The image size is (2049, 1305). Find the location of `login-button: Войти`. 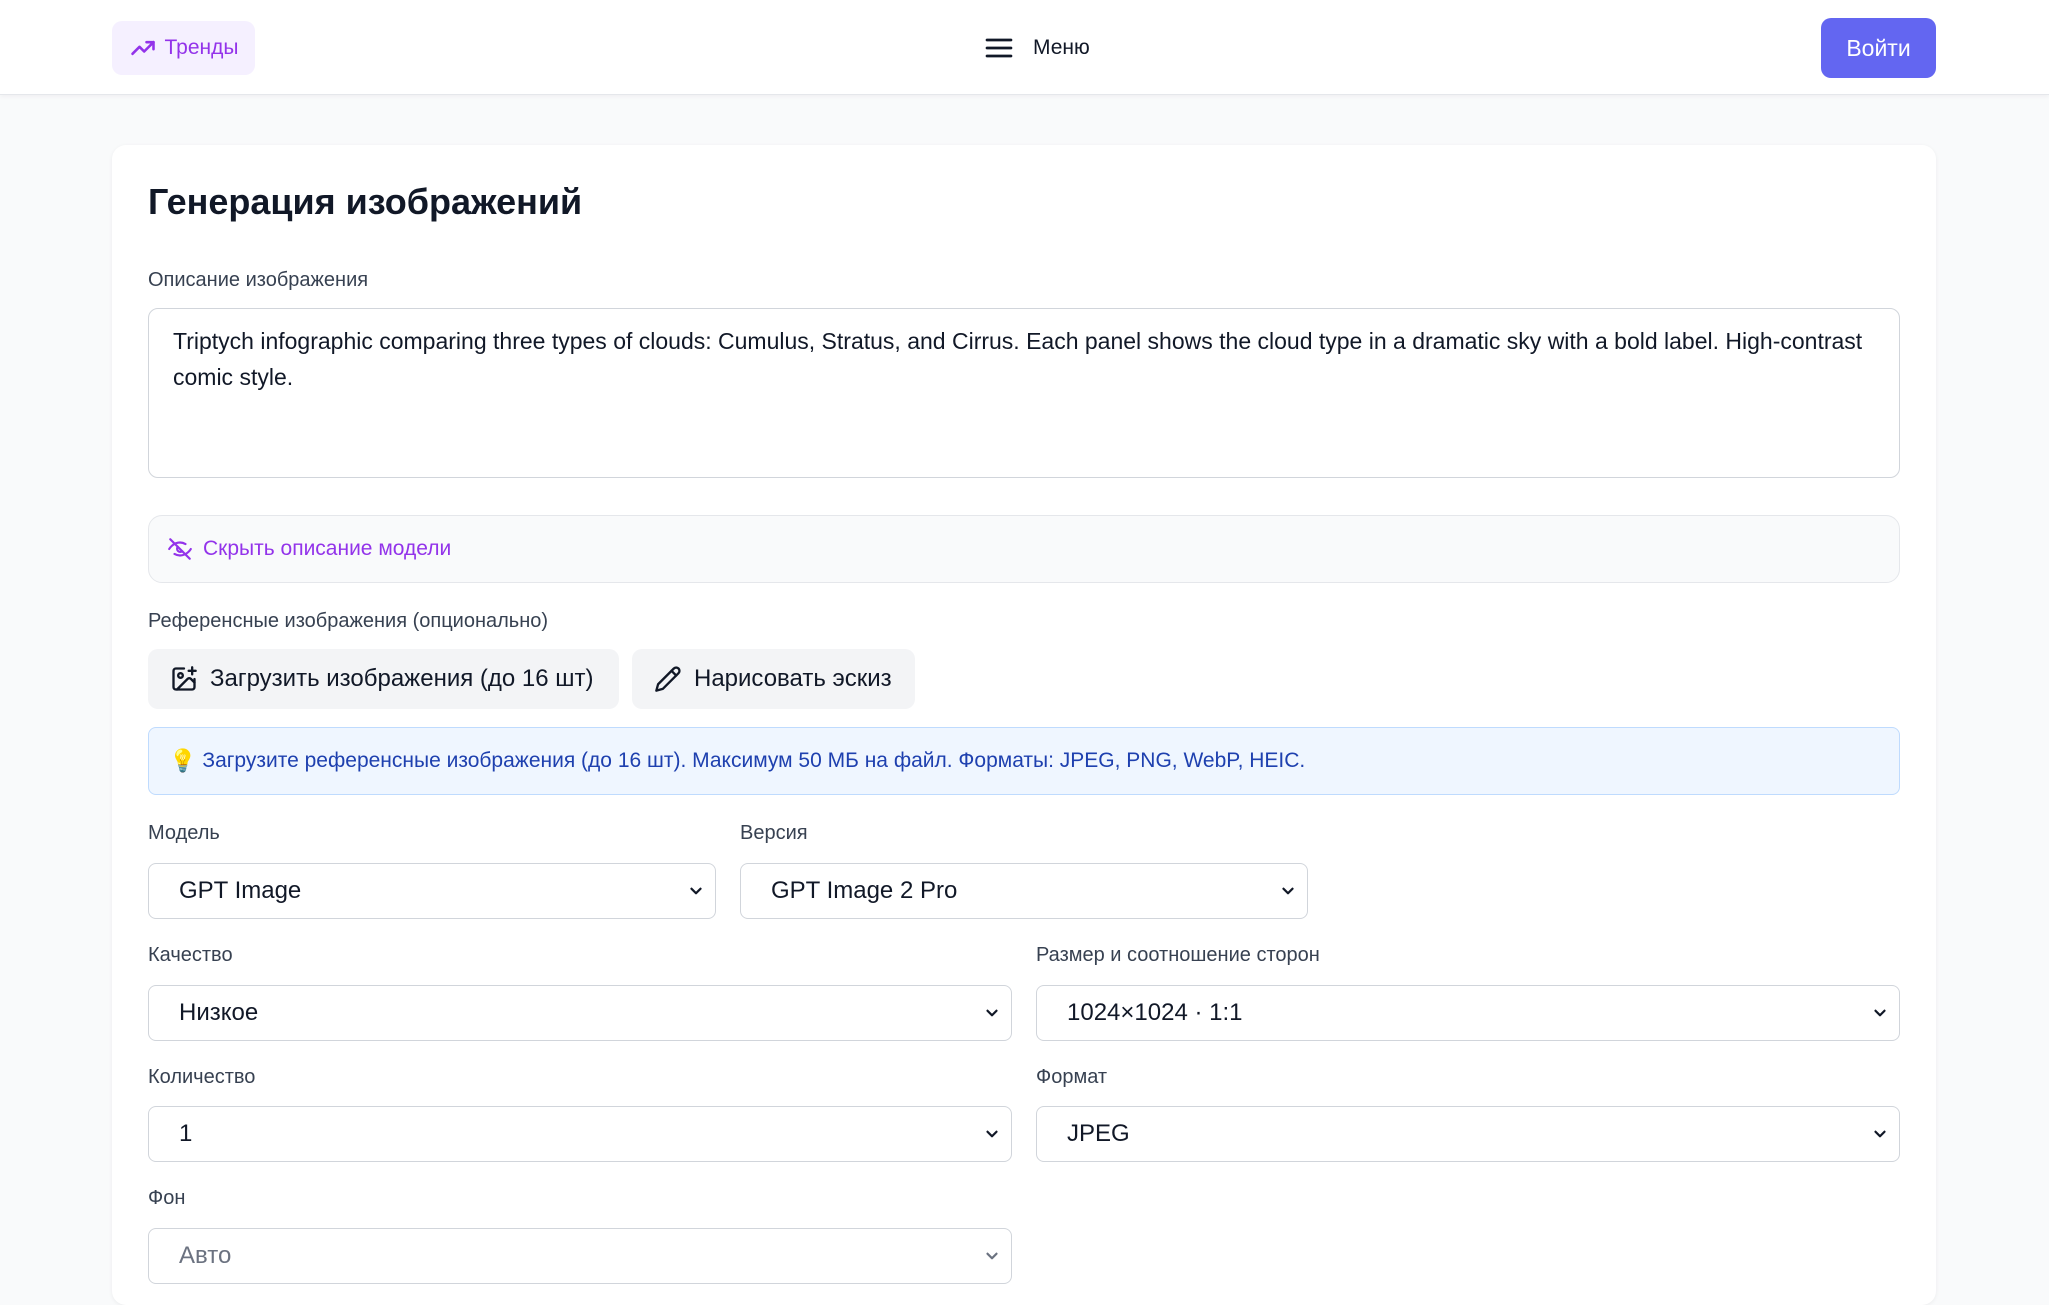

login-button: Войти is located at coordinates (1878, 48).